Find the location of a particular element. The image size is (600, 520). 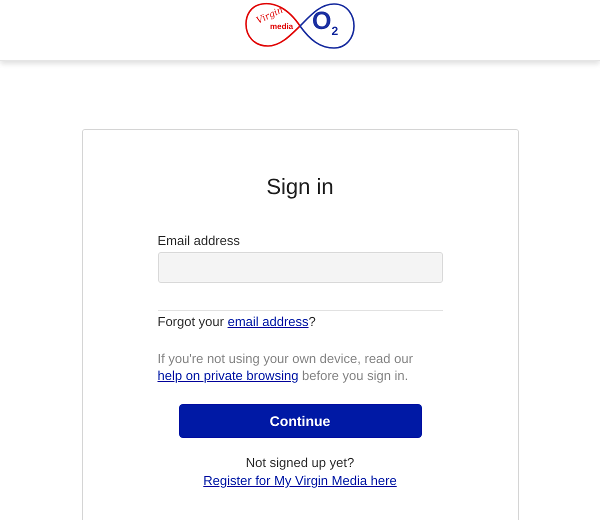

field-label: Email address is located at coordinates (199, 240).